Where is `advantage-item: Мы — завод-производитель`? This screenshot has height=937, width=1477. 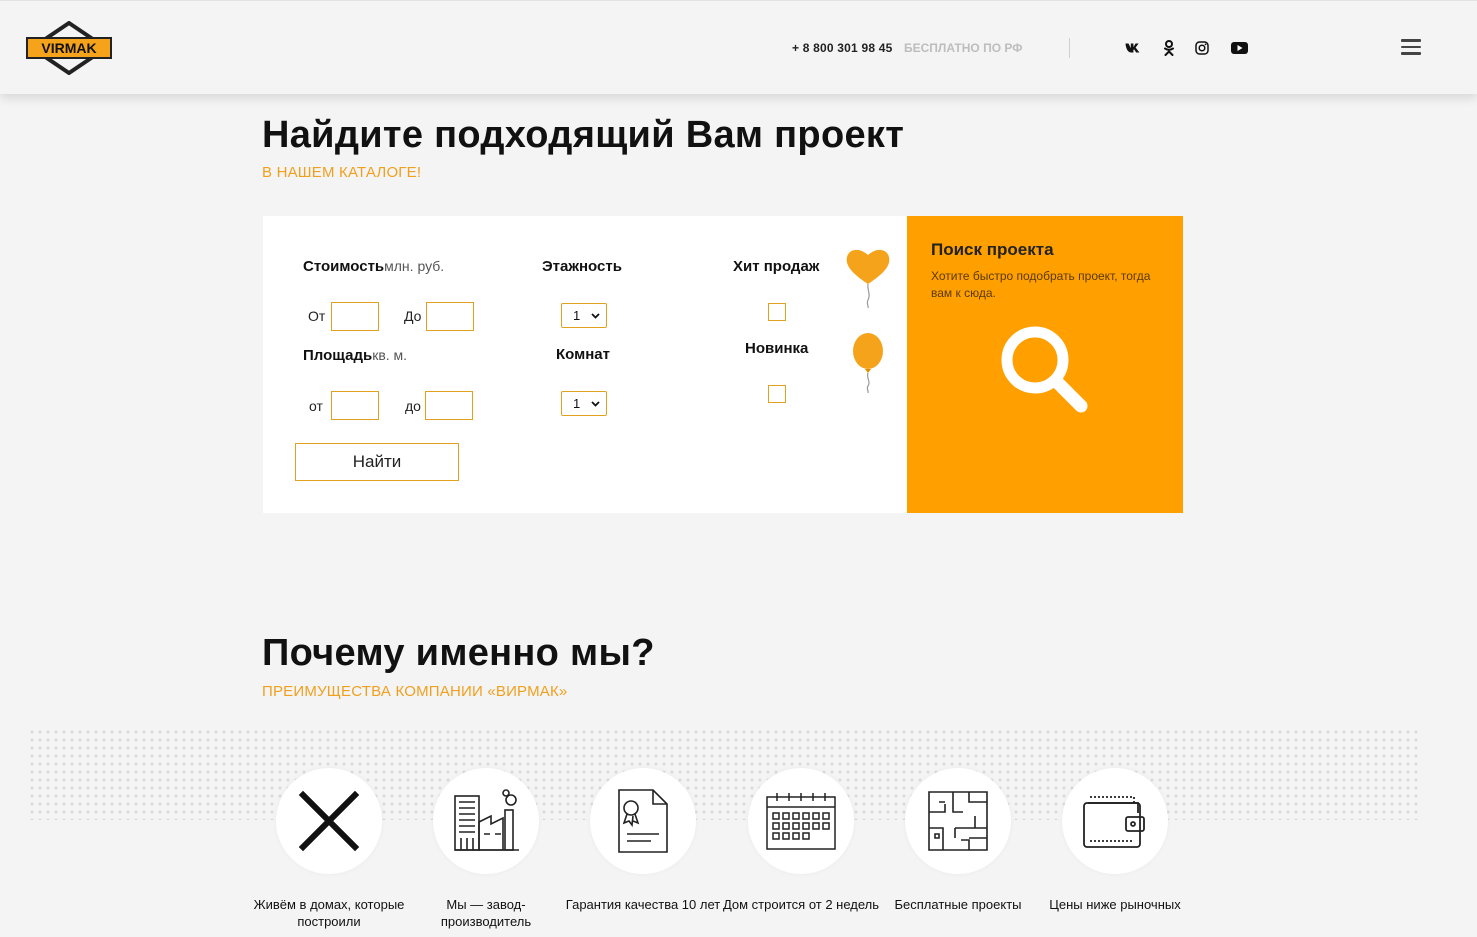 advantage-item: Мы — завод-производитель is located at coordinates (486, 849).